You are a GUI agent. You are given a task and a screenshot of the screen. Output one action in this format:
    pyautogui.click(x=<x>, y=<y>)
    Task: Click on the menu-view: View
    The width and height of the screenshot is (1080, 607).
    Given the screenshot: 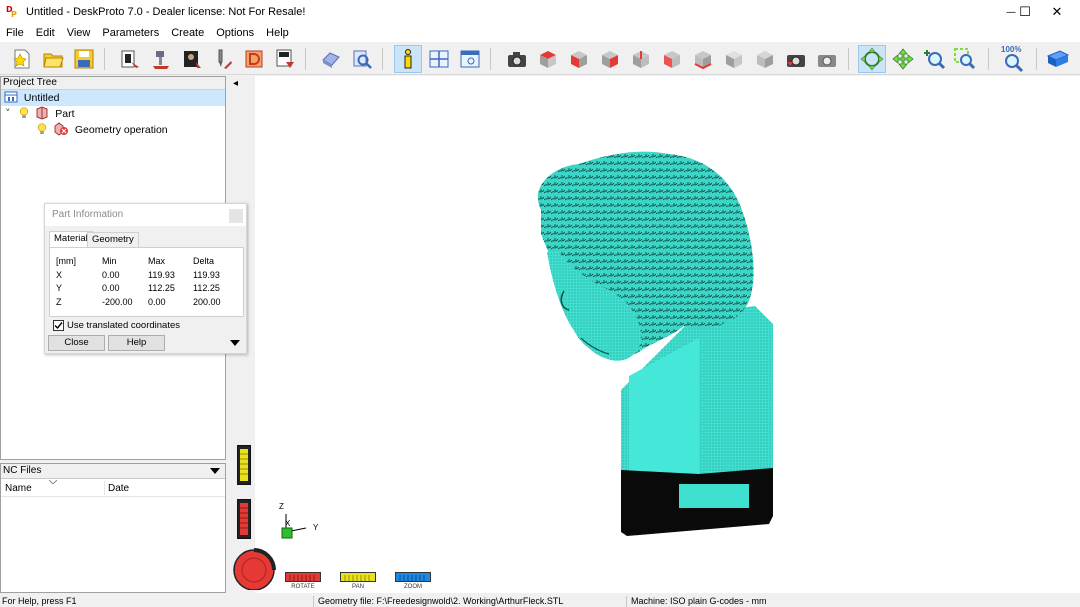 What is the action you would take?
    pyautogui.click(x=79, y=33)
    